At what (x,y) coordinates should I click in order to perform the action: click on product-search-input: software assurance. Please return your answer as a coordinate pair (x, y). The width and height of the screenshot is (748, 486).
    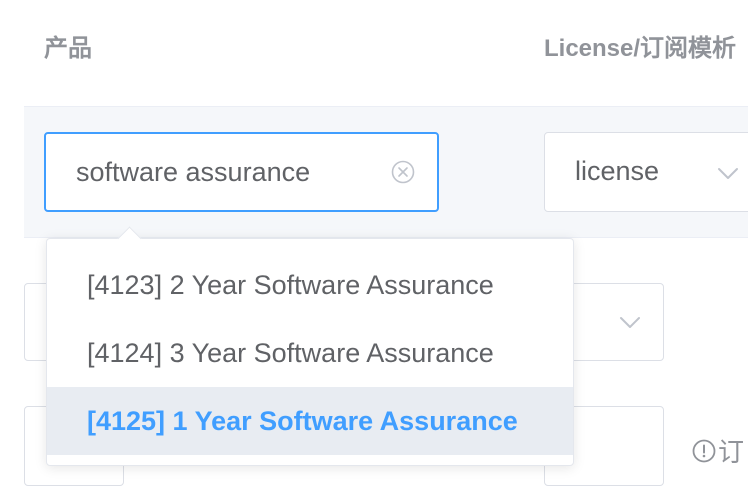
    Looking at the image, I should click on (241, 172).